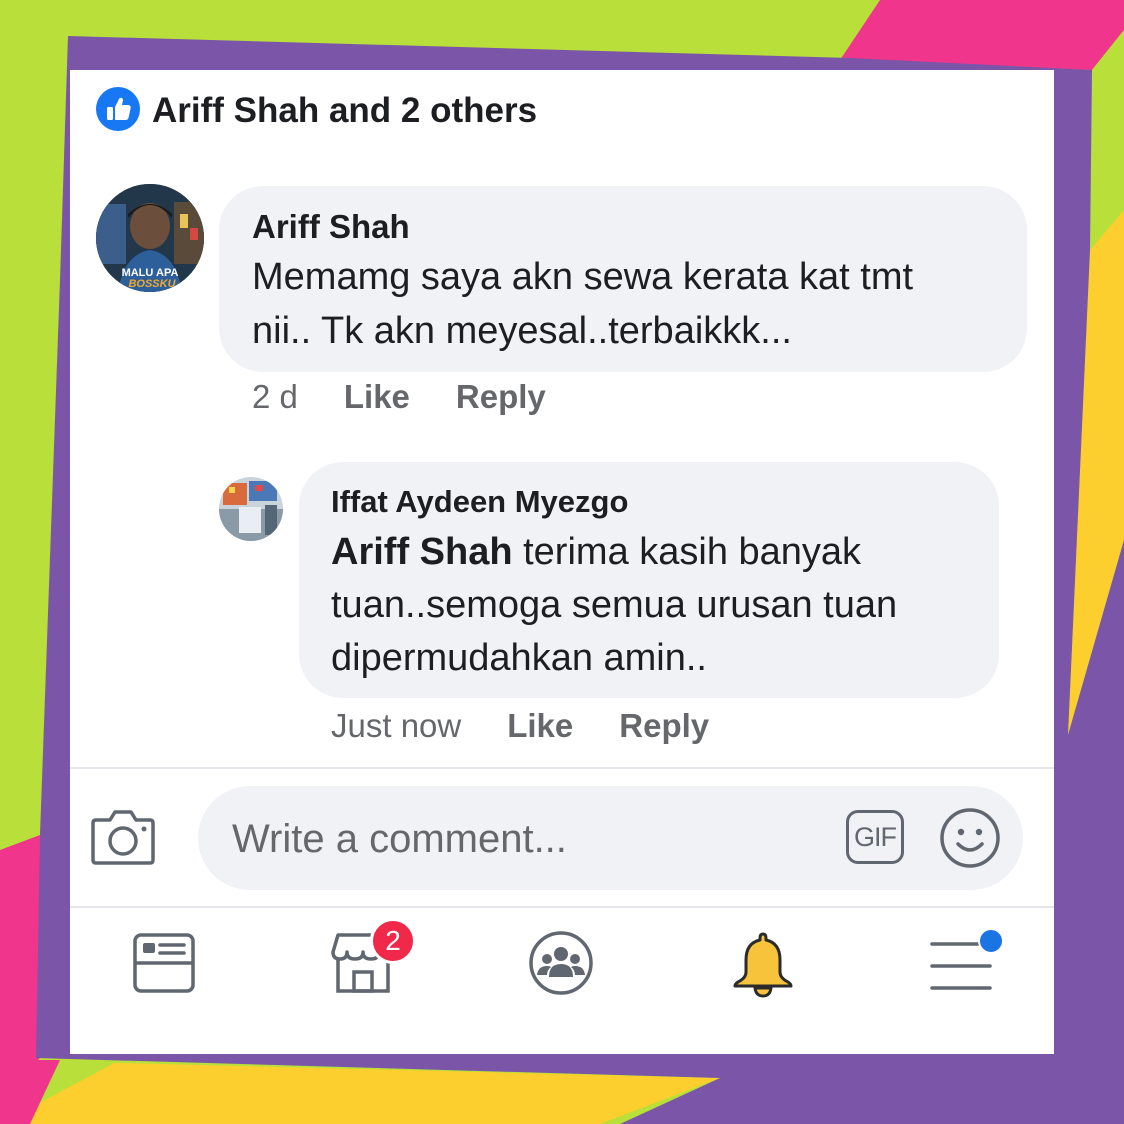 The height and width of the screenshot is (1124, 1124). I want to click on marketplace-badge: 2, so click(393, 941).